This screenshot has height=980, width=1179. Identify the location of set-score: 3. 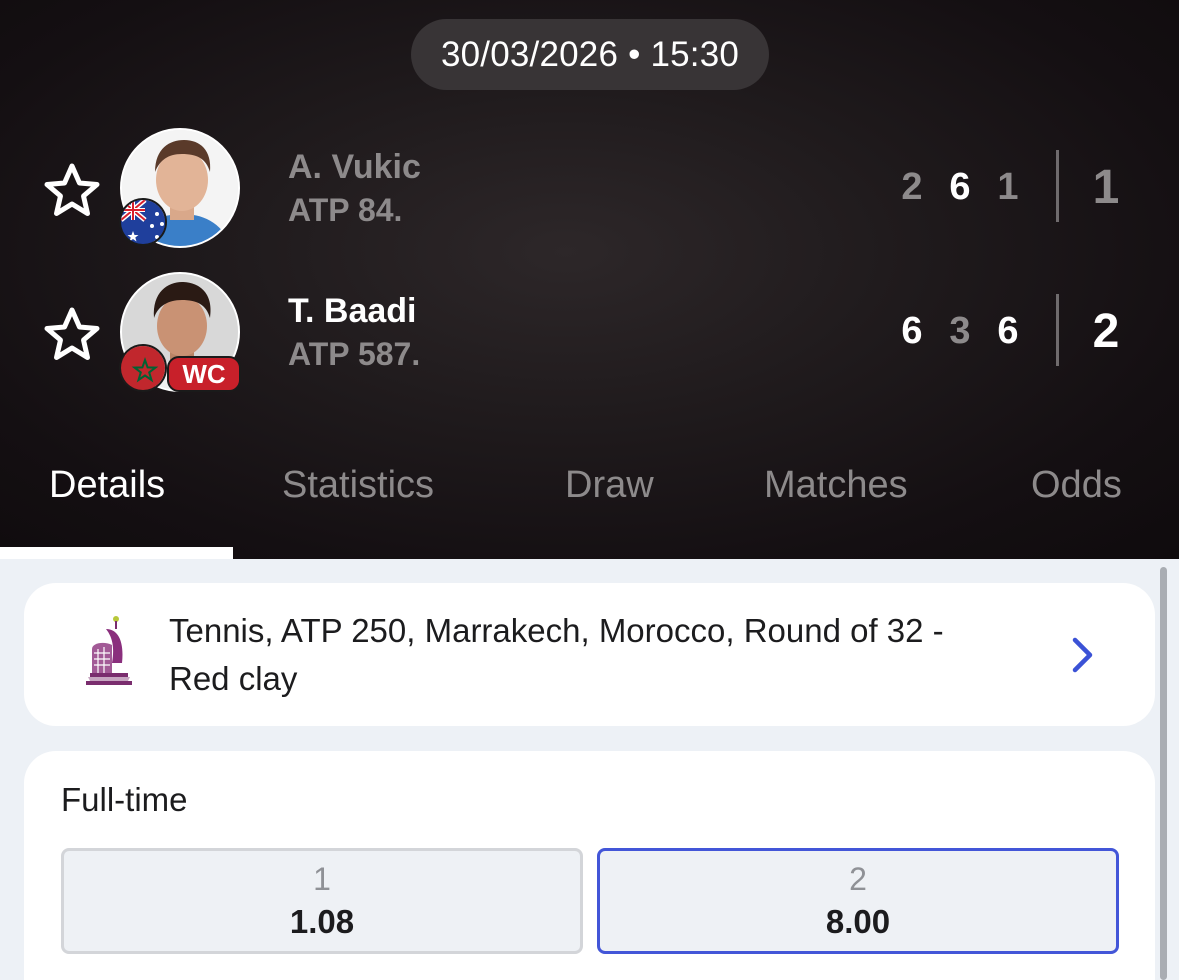
(960, 331).